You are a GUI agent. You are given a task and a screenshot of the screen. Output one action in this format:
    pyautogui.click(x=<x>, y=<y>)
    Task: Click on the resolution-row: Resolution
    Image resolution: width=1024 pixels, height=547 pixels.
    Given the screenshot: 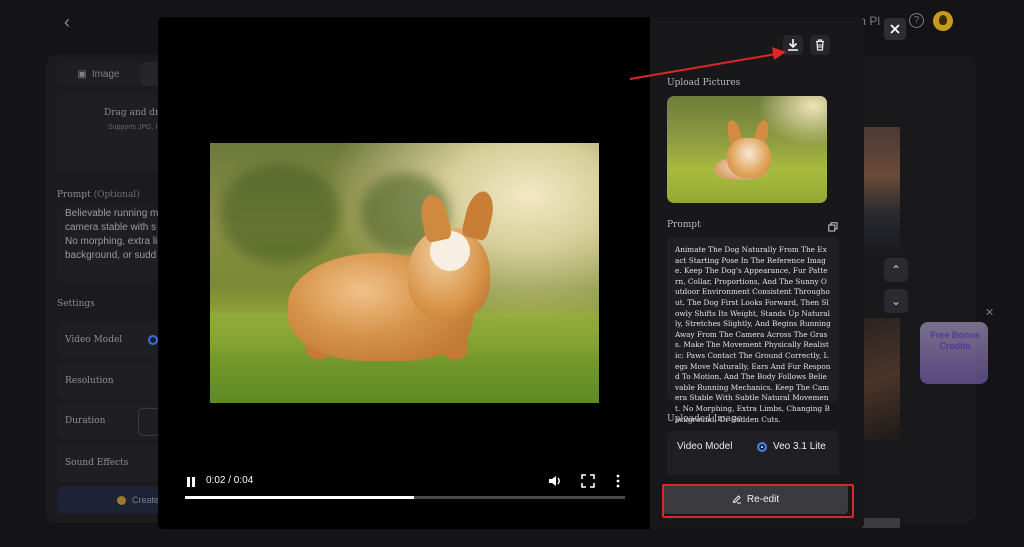 What is the action you would take?
    pyautogui.click(x=108, y=381)
    